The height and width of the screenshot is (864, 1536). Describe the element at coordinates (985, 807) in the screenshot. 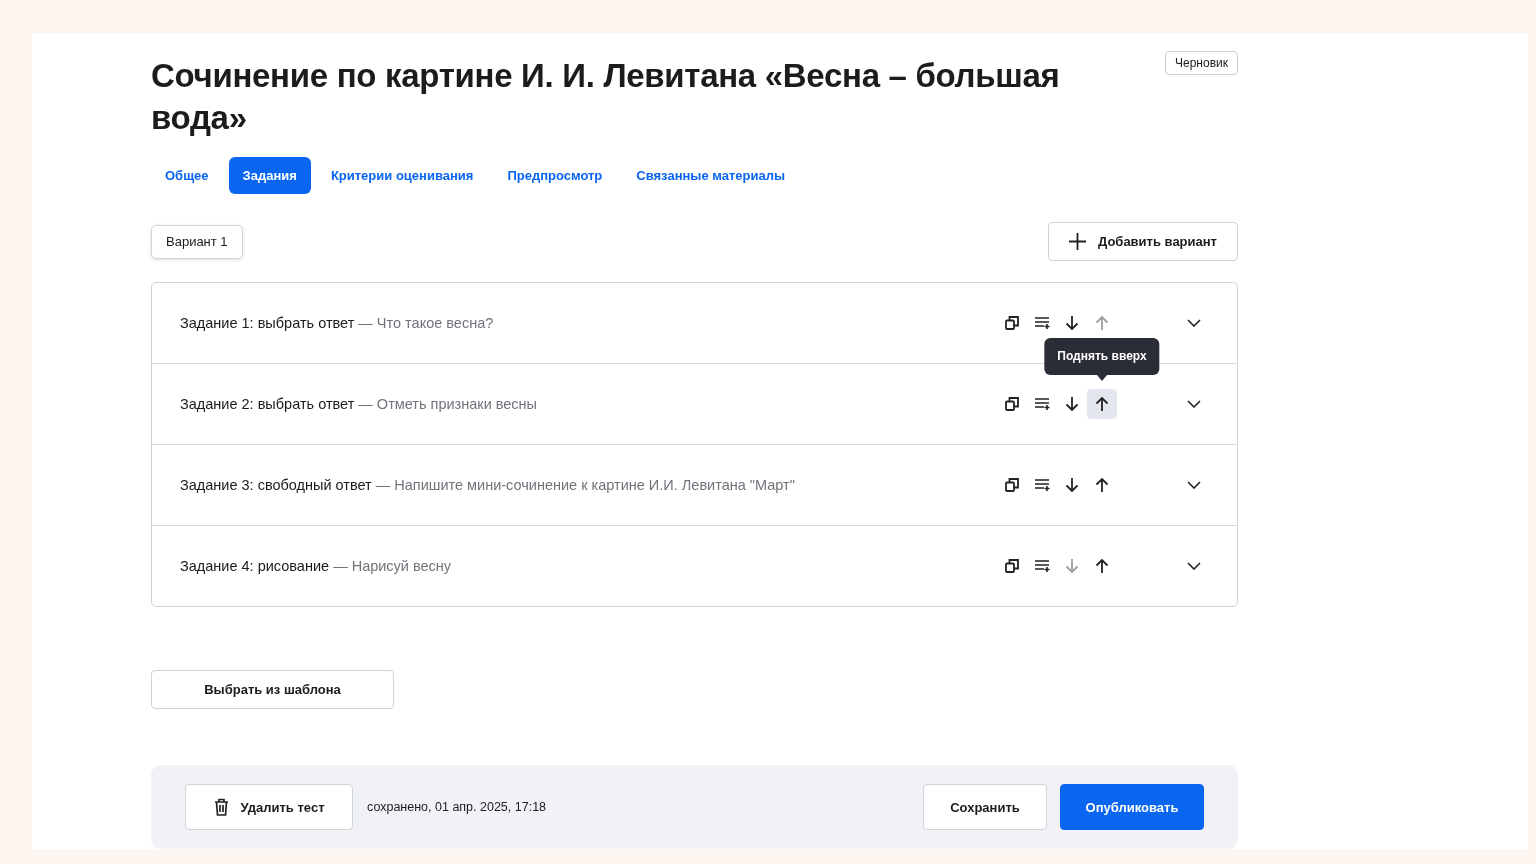

I see `save-button: Сохранить` at that location.